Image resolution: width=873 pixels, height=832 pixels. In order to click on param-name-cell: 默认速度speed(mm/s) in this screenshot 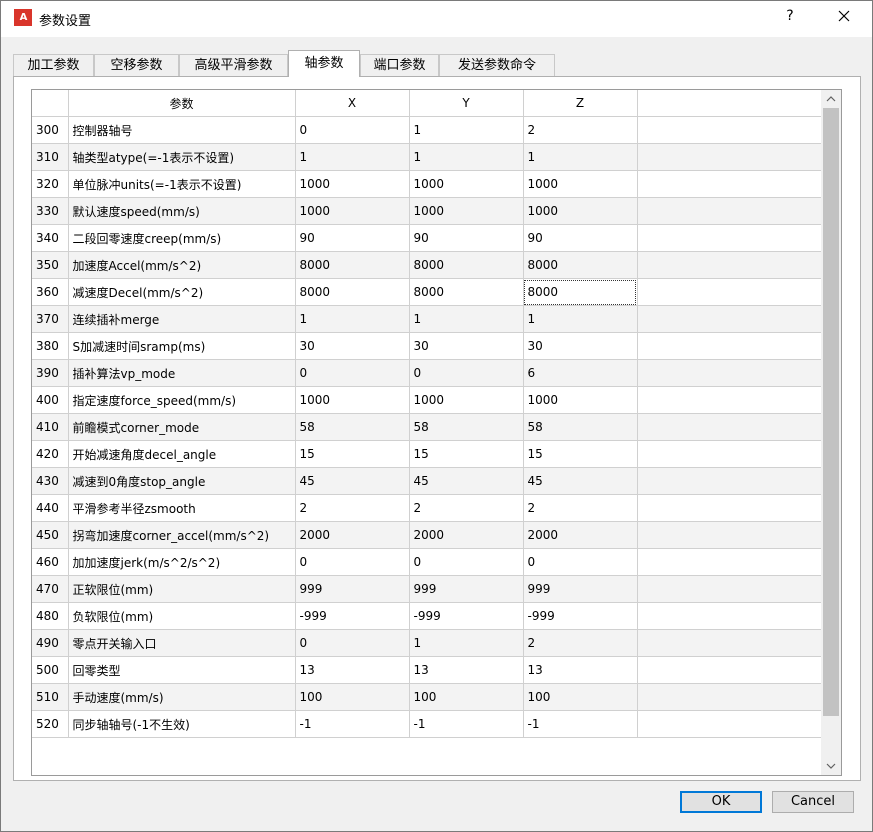, I will do `click(182, 211)`.